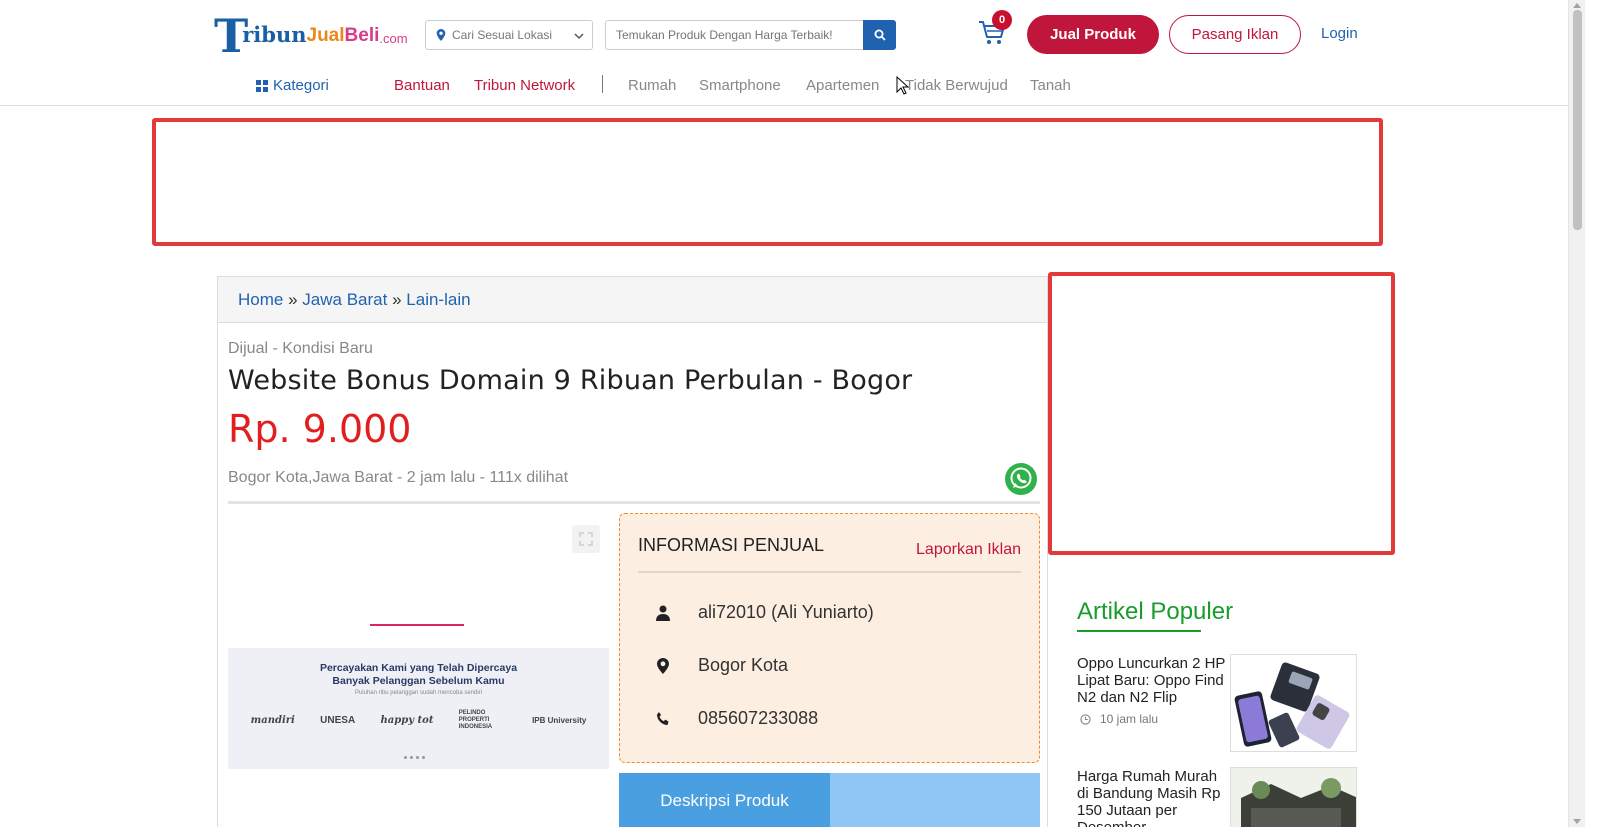 Image resolution: width=1600 pixels, height=827 pixels. I want to click on content-divider, so click(634, 502).